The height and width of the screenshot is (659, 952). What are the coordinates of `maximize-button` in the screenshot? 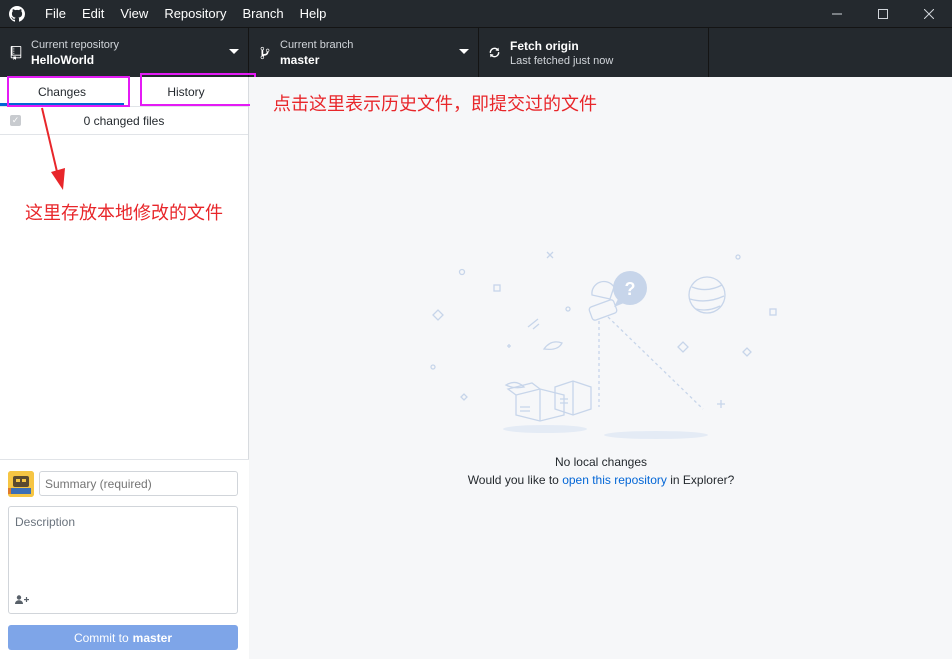 It's located at (883, 13).